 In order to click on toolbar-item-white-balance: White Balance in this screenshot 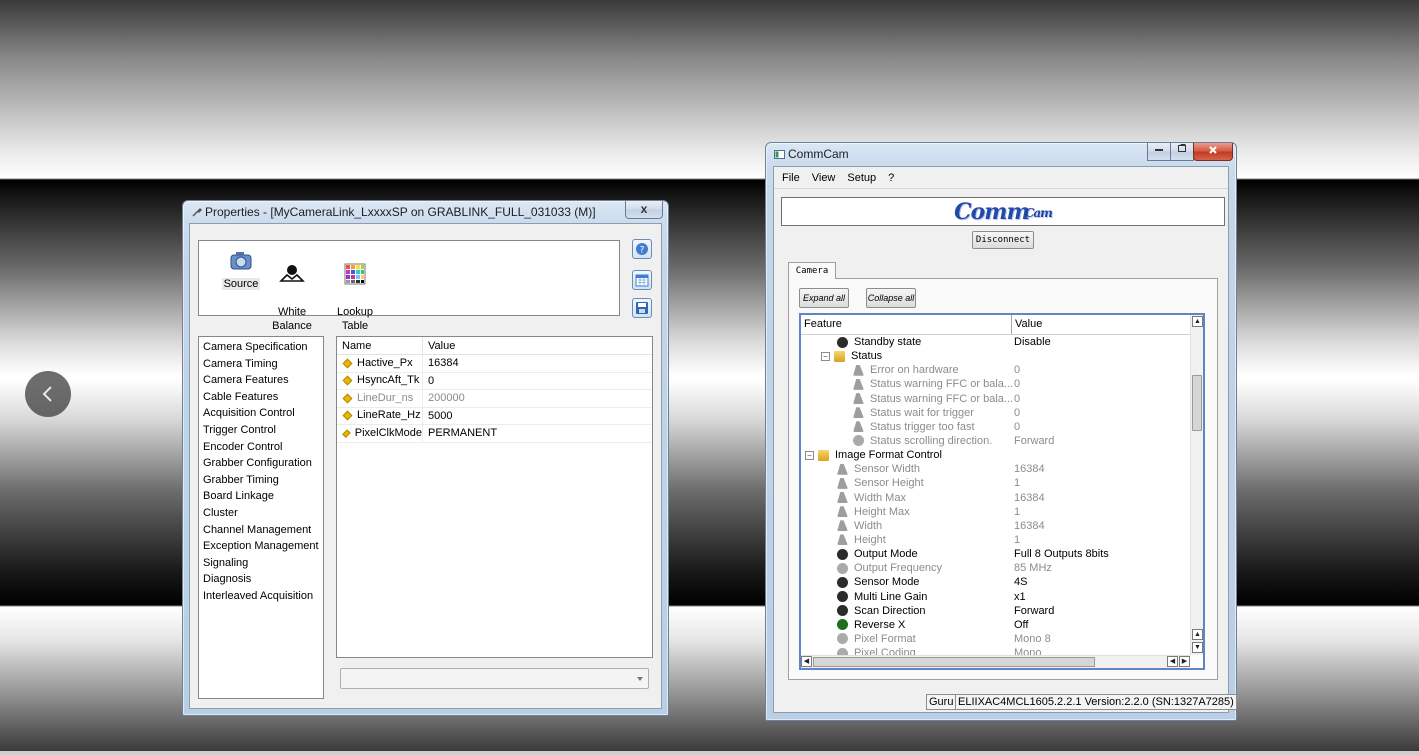, I will do `click(292, 290)`.